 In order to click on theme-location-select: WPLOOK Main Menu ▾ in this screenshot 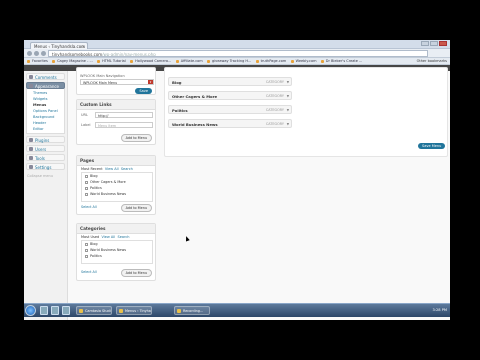, I will do `click(117, 82)`.